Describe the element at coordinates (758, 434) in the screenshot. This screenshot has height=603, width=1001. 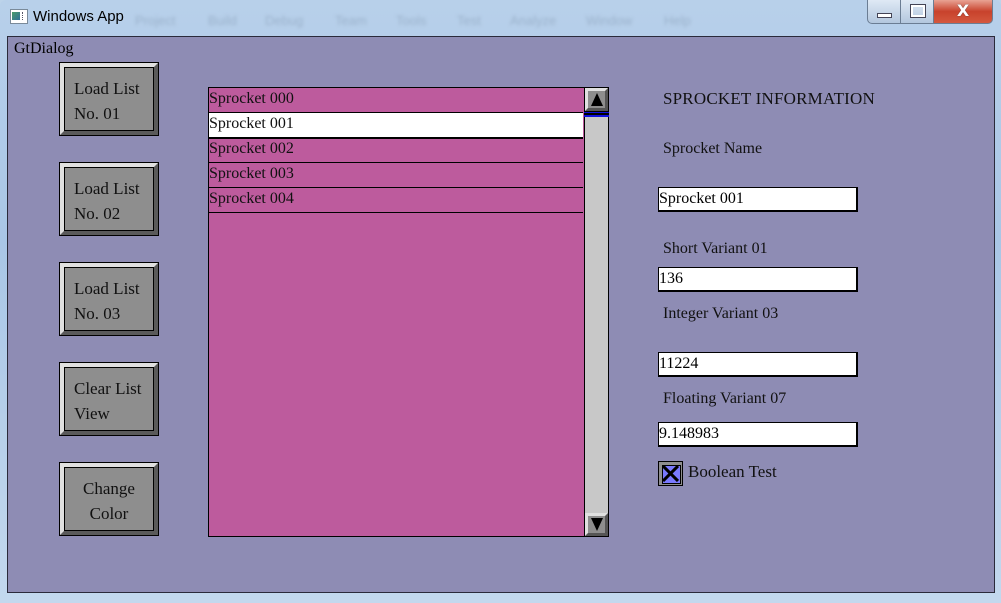
I see `floating-variant-field` at that location.